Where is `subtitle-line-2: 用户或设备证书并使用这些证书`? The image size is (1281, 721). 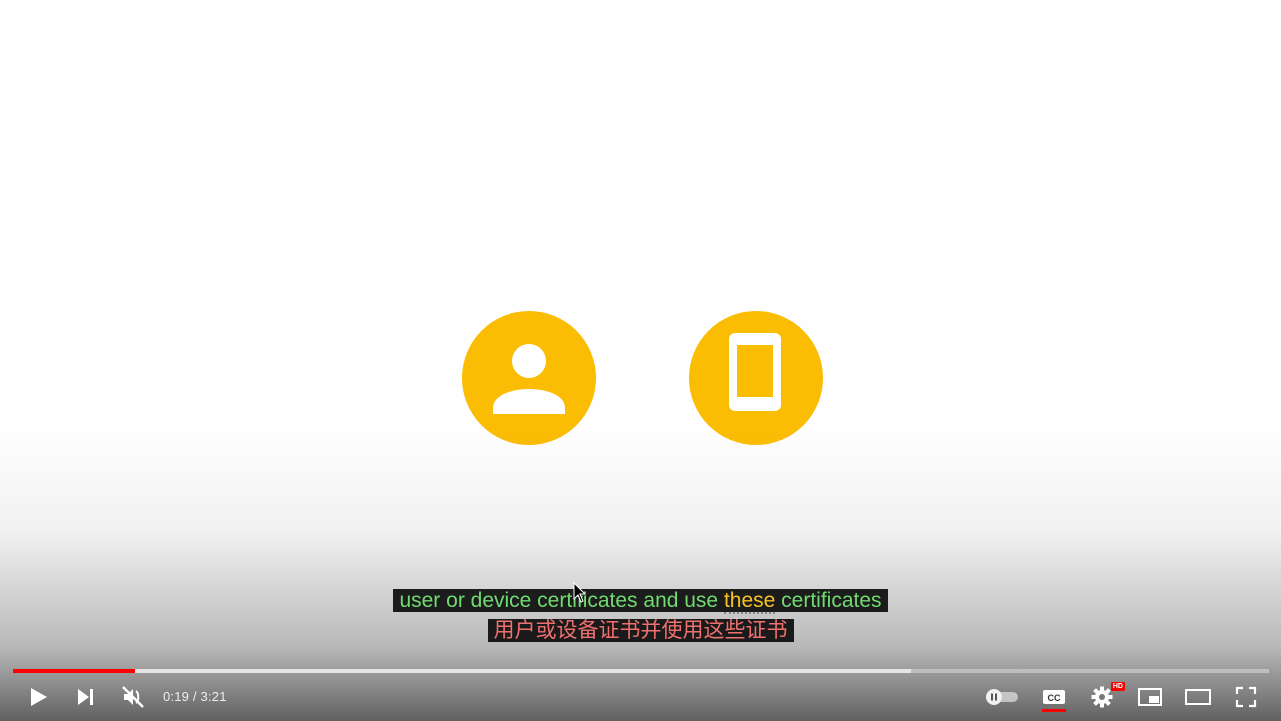
subtitle-line-2: 用户或设备证书并使用这些证书 is located at coordinates (640, 631).